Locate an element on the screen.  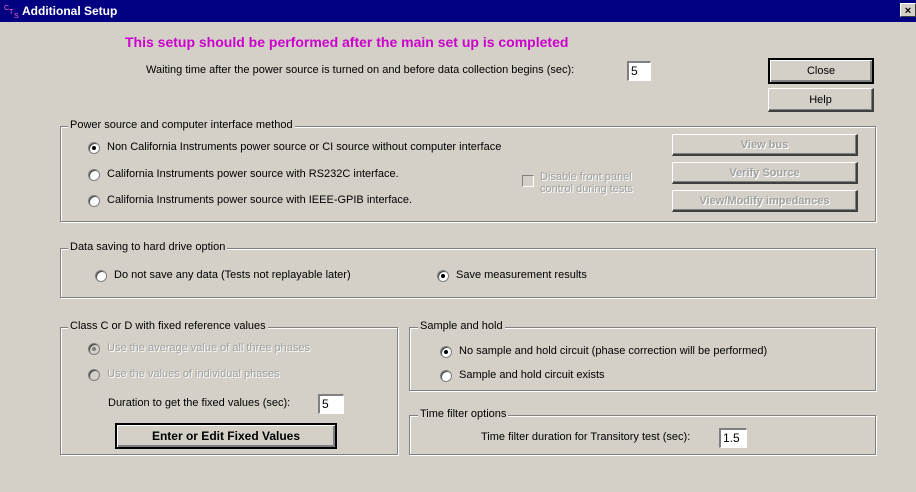
window-title: Additional Setup is located at coordinates (70, 11).